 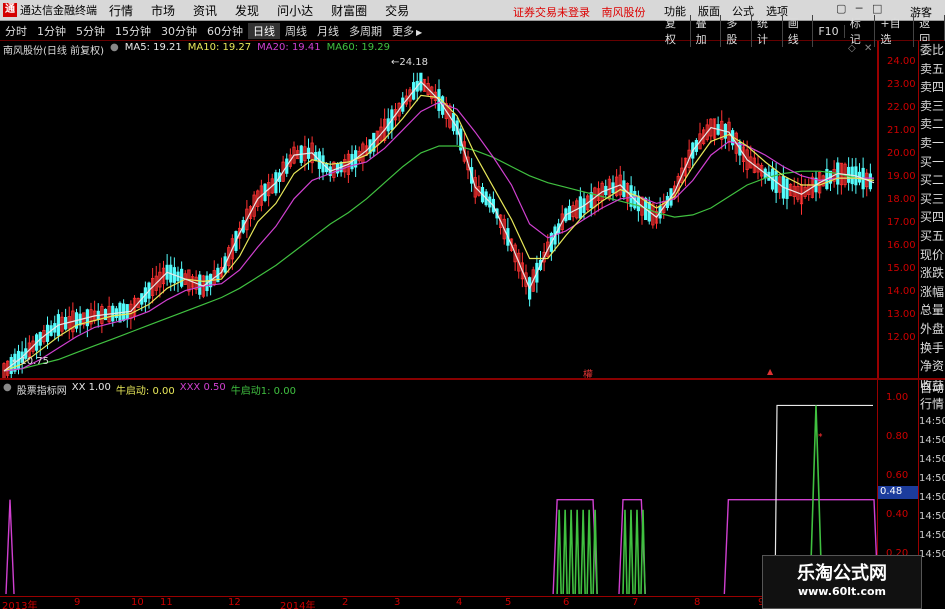 I want to click on x-tick: 8, so click(x=697, y=602).